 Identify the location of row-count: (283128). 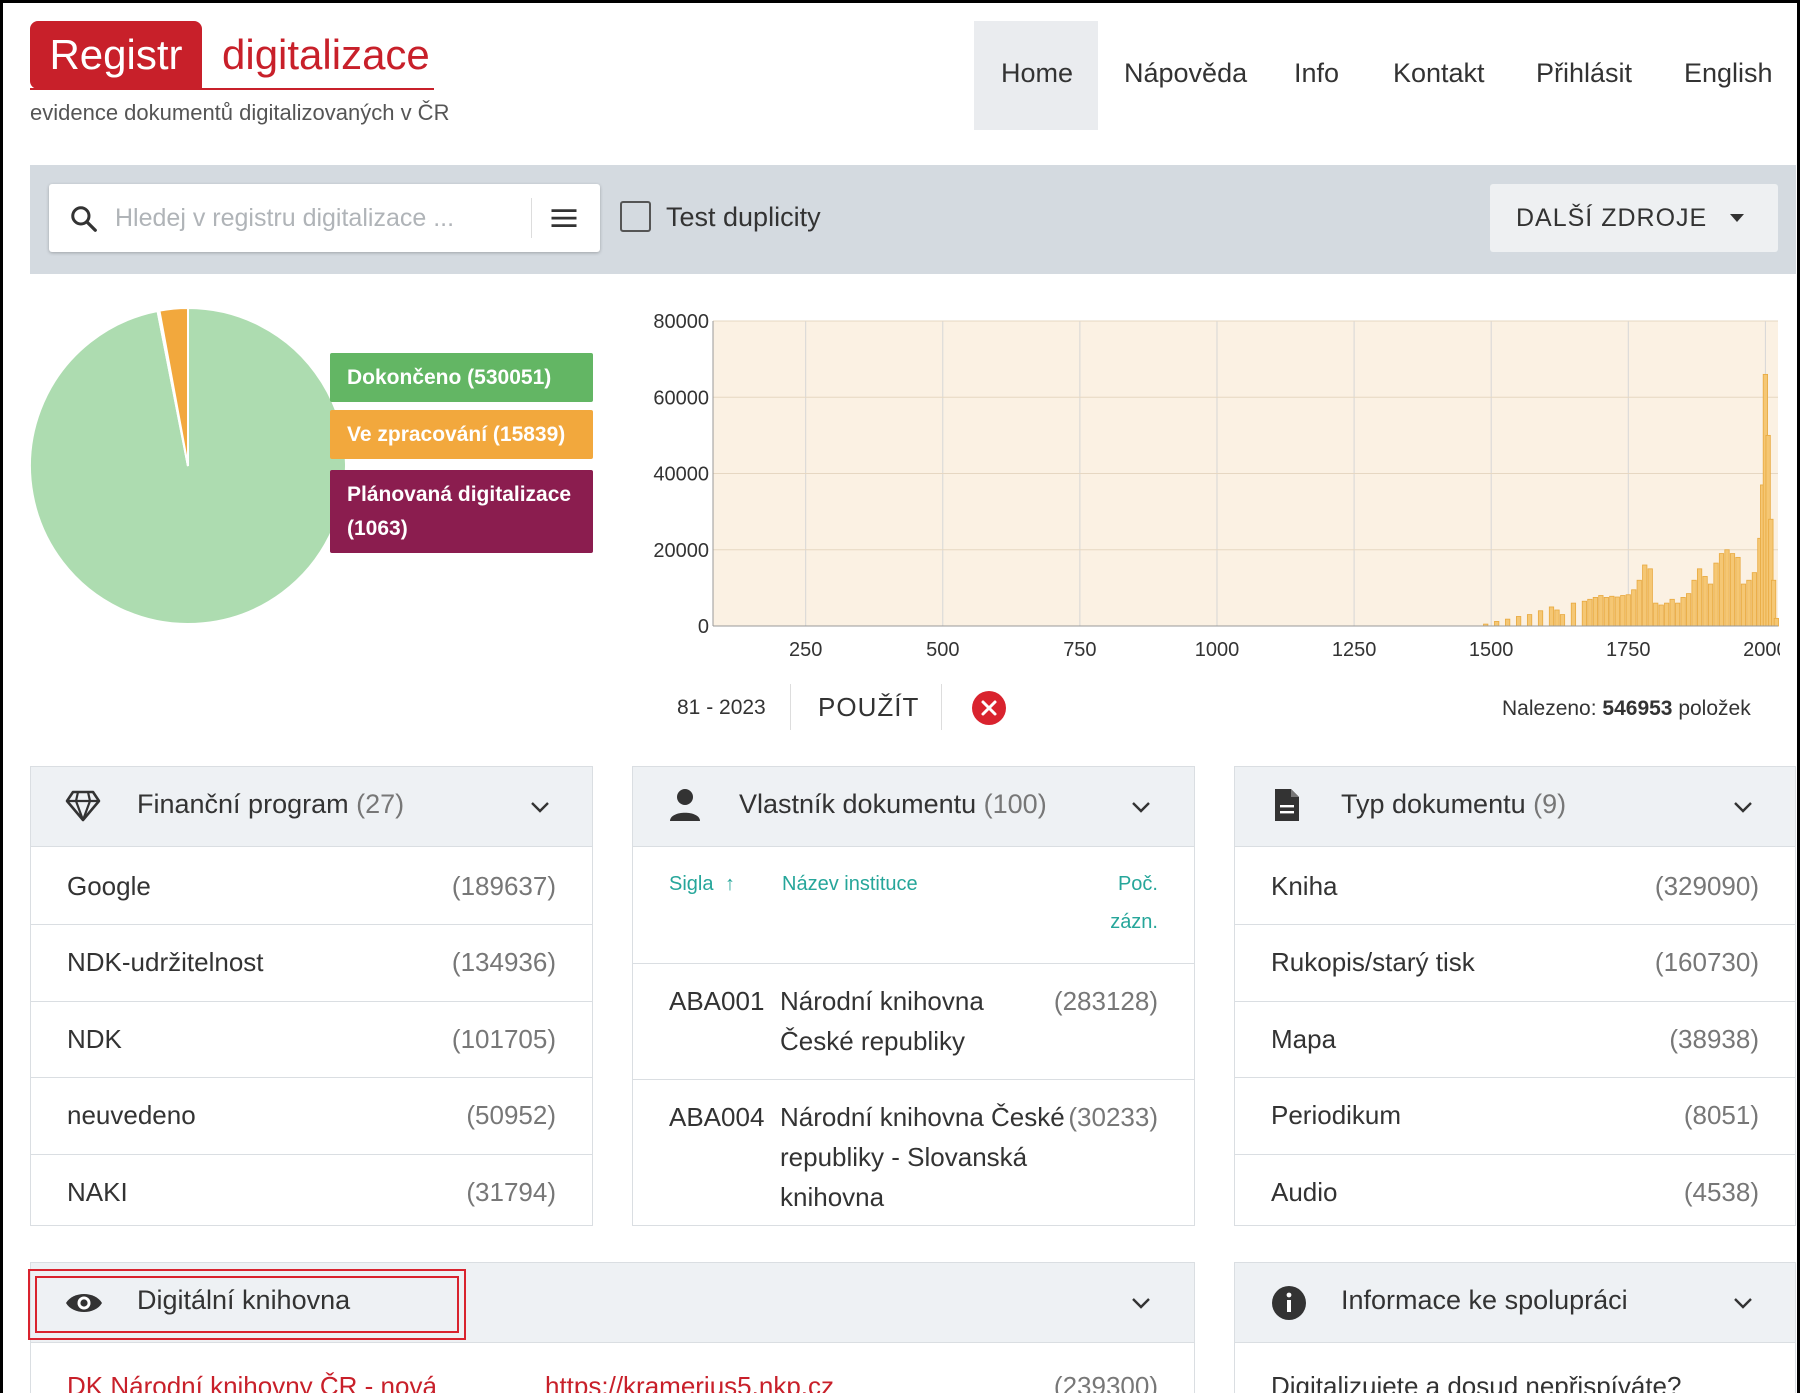
(1105, 1001).